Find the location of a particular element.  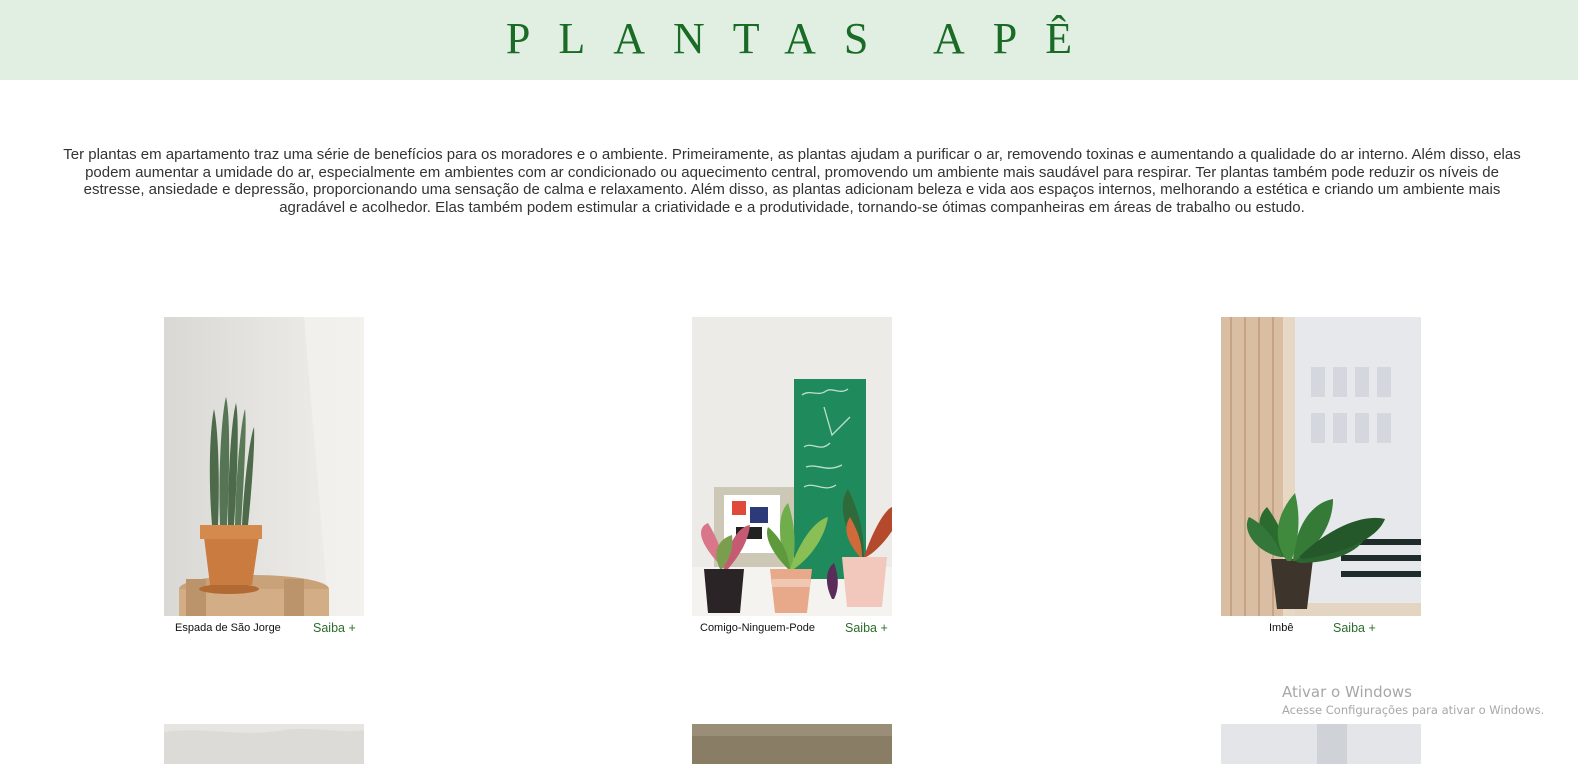

plant-name: Espada de São Jorge is located at coordinates (228, 628).